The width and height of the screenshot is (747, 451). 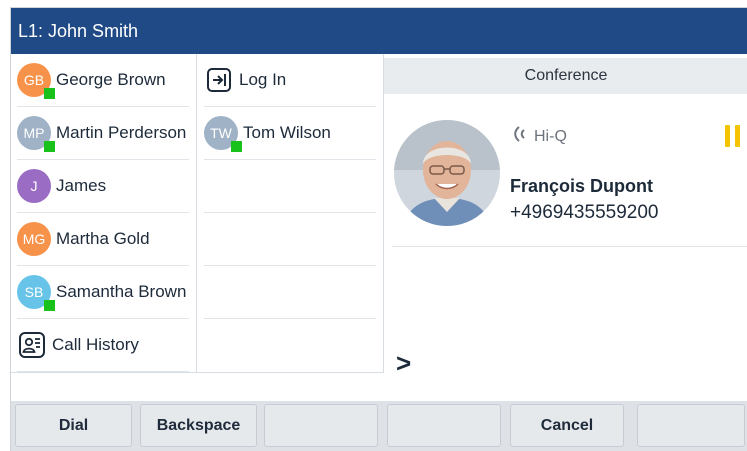 I want to click on avatar: TW, so click(x=223, y=134).